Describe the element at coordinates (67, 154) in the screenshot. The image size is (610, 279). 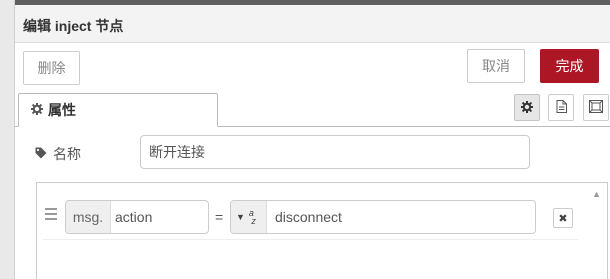
I see `name-label-text: 名称` at that location.